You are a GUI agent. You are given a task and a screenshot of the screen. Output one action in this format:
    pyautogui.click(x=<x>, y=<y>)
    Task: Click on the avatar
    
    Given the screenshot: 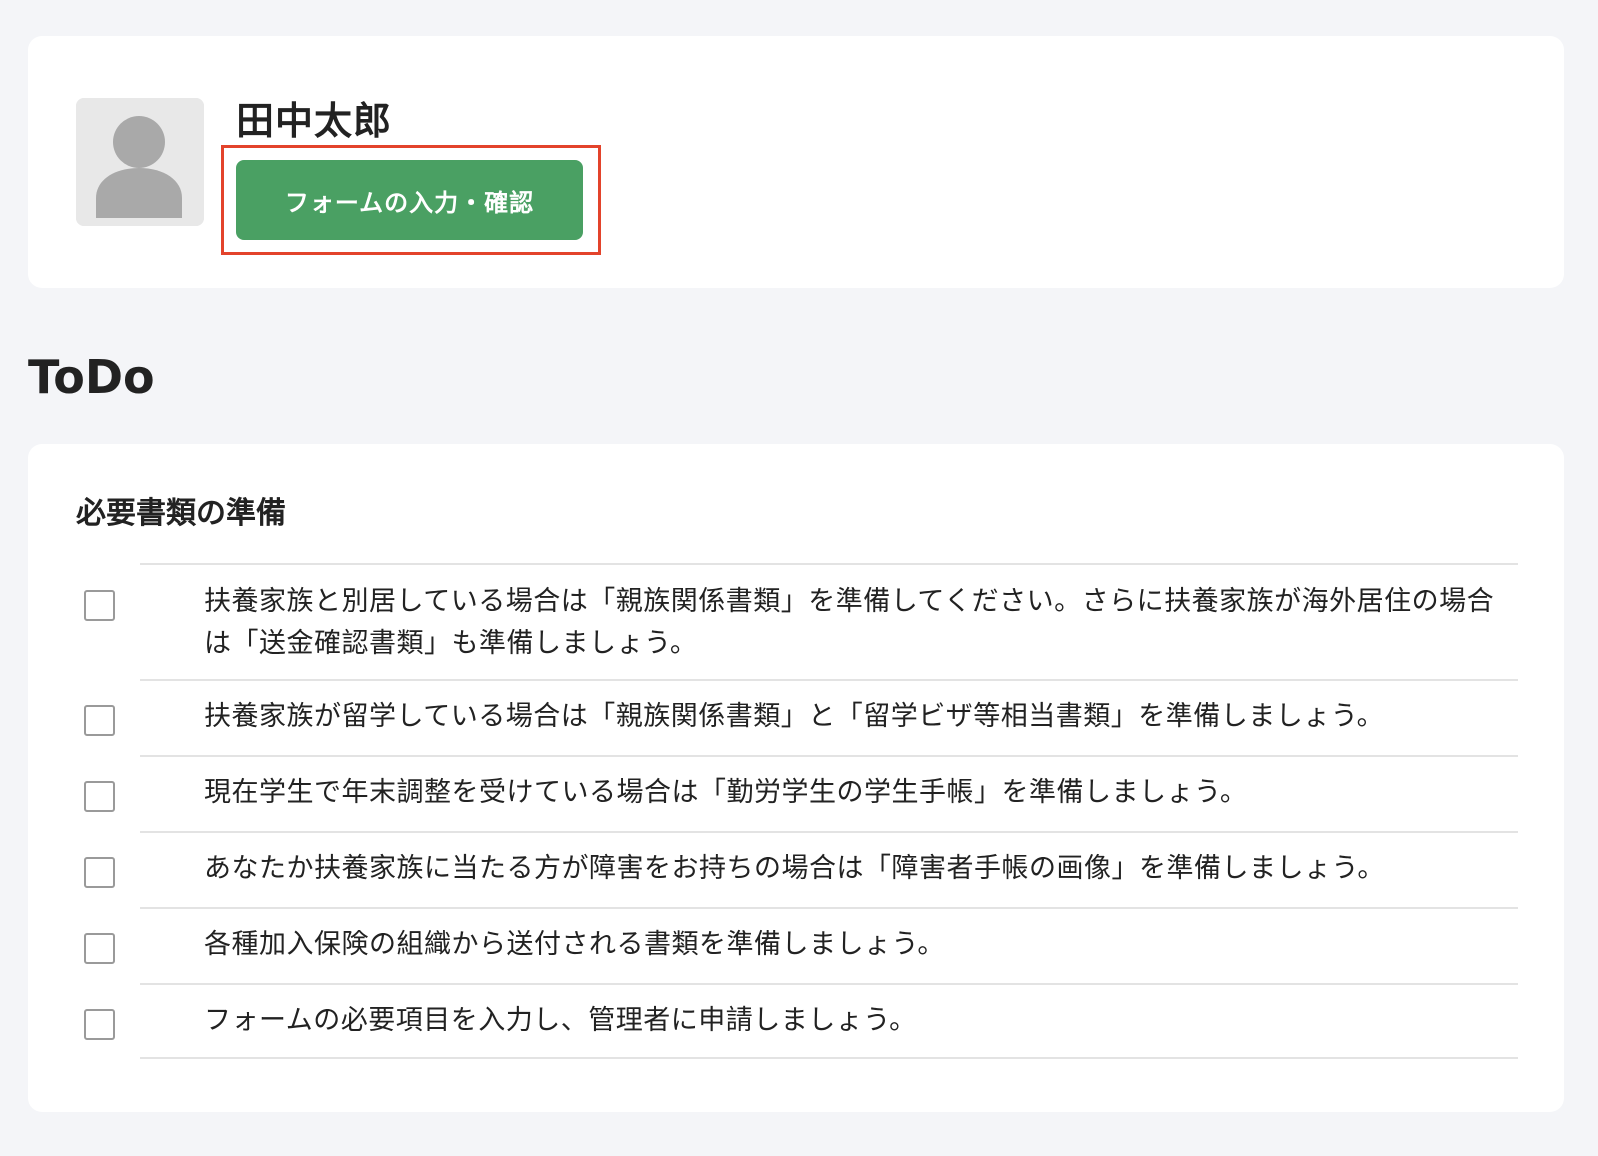 What is the action you would take?
    pyautogui.click(x=140, y=162)
    